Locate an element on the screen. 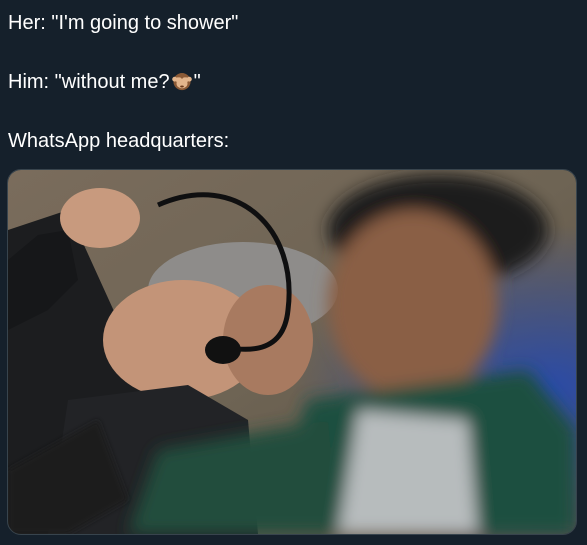 The width and height of the screenshot is (587, 545). him-text-end: " is located at coordinates (197, 82).